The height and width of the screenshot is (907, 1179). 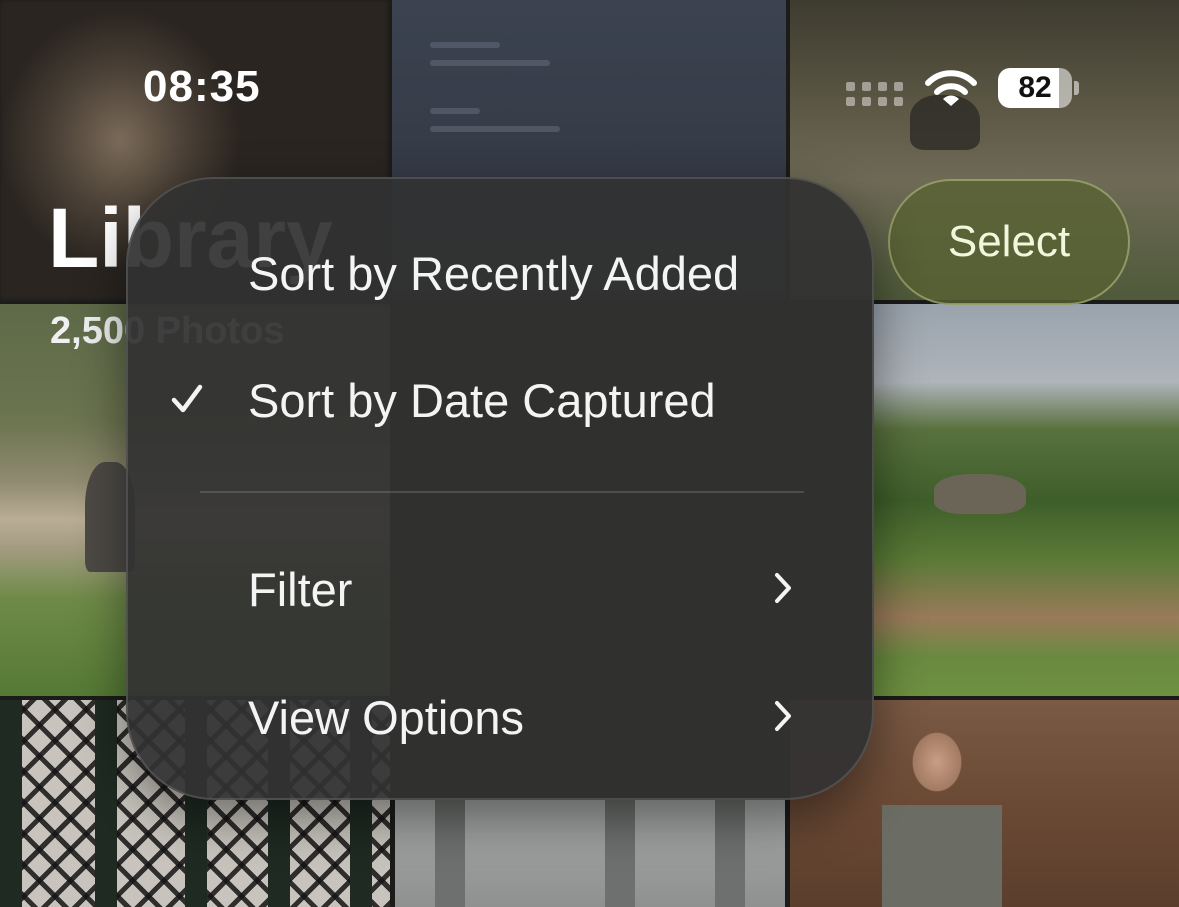 I want to click on menu-item-label: Sort by Date Captured, so click(x=482, y=400).